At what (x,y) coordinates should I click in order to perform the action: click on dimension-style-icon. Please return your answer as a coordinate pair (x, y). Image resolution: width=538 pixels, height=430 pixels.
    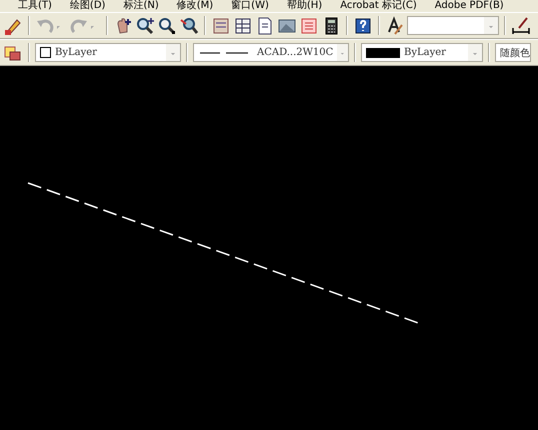
    Looking at the image, I should click on (521, 26).